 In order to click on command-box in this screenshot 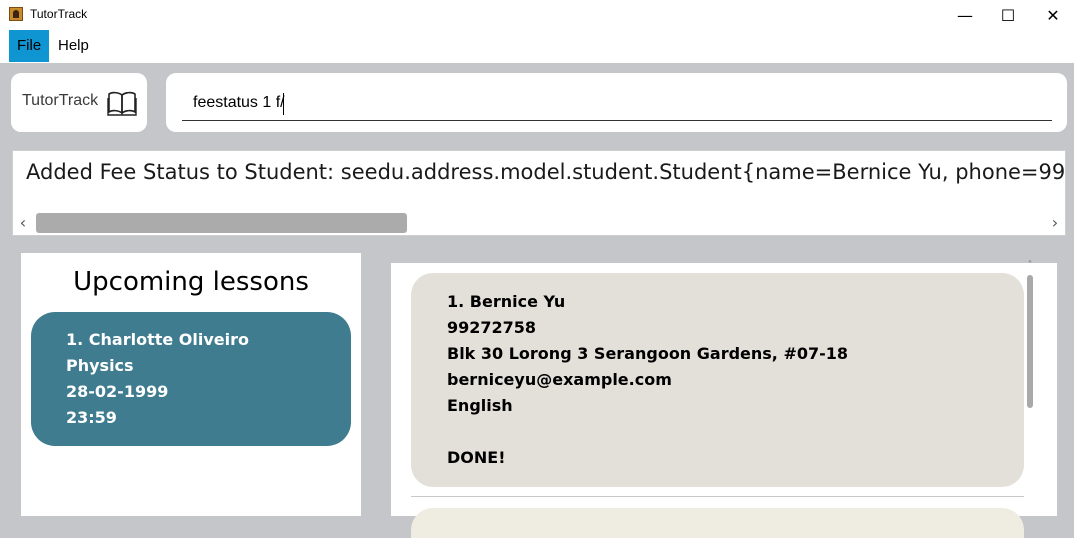, I will do `click(616, 102)`.